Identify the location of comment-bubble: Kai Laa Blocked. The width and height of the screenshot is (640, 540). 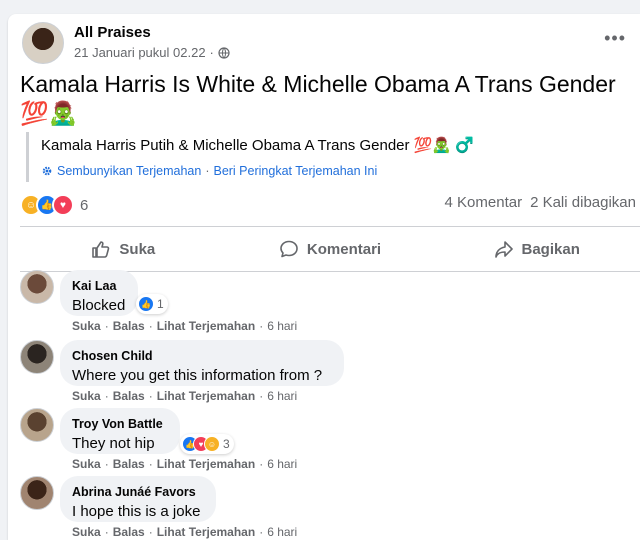
(99, 293).